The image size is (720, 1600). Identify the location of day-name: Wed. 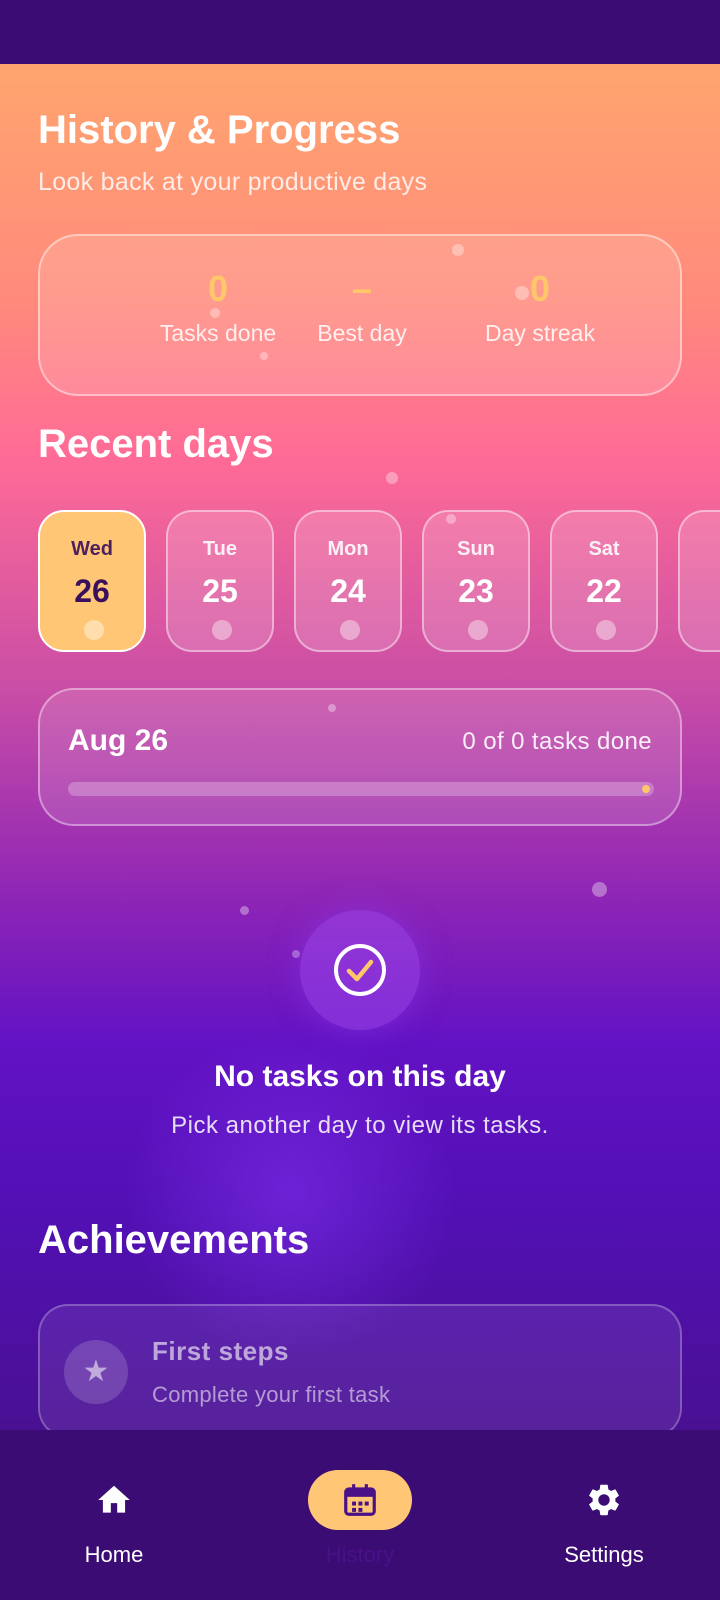
(92, 549).